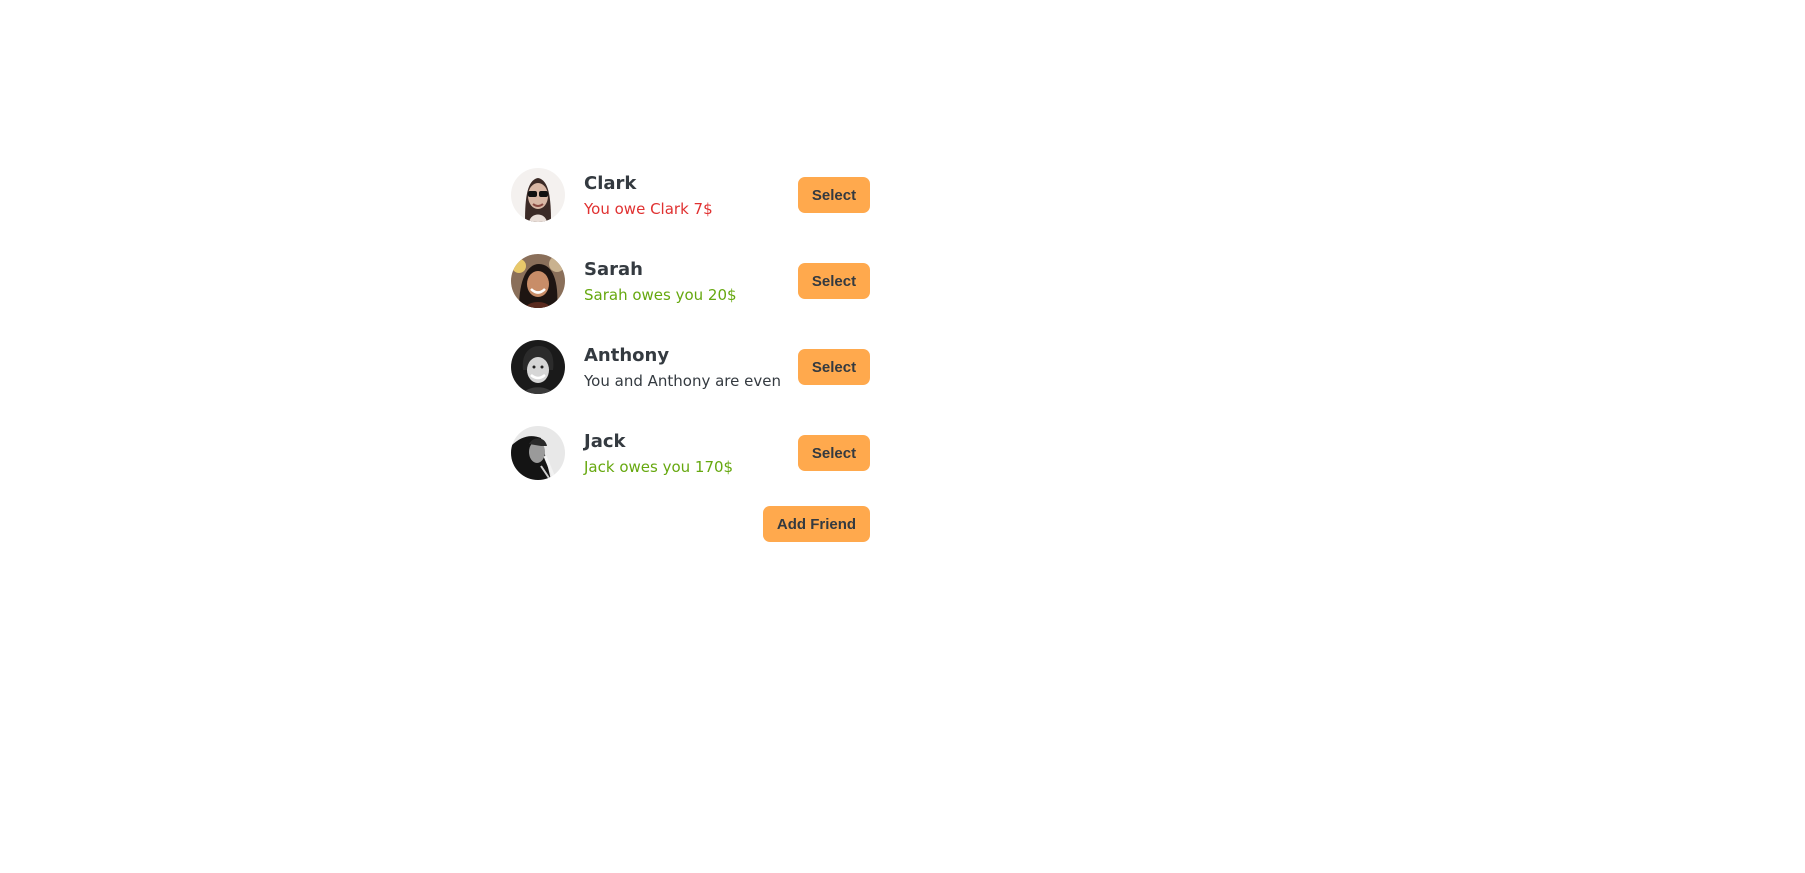  What do you see at coordinates (682, 380) in the screenshot?
I see `friend-balance: You and Anthony are even` at bounding box center [682, 380].